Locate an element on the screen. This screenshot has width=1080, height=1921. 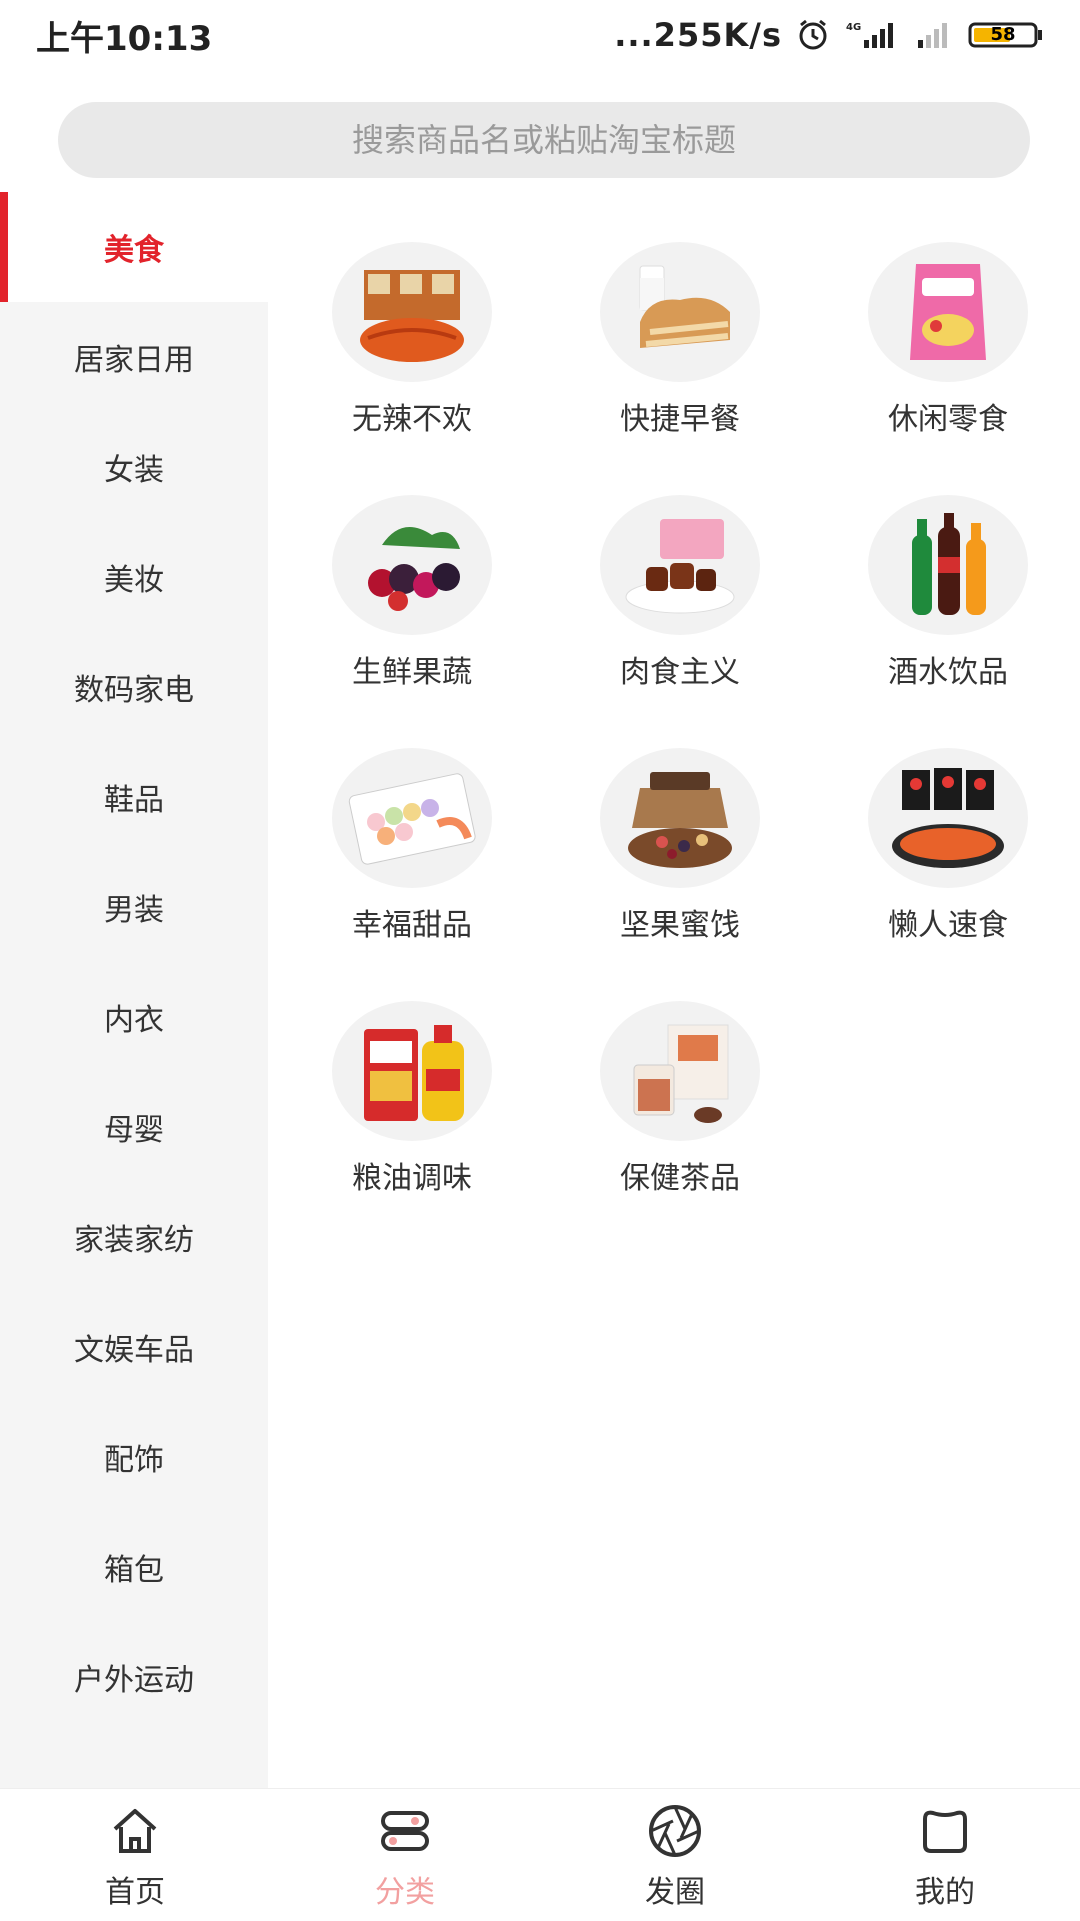
category-item: 休闲零食 is located at coordinates (947, 368).